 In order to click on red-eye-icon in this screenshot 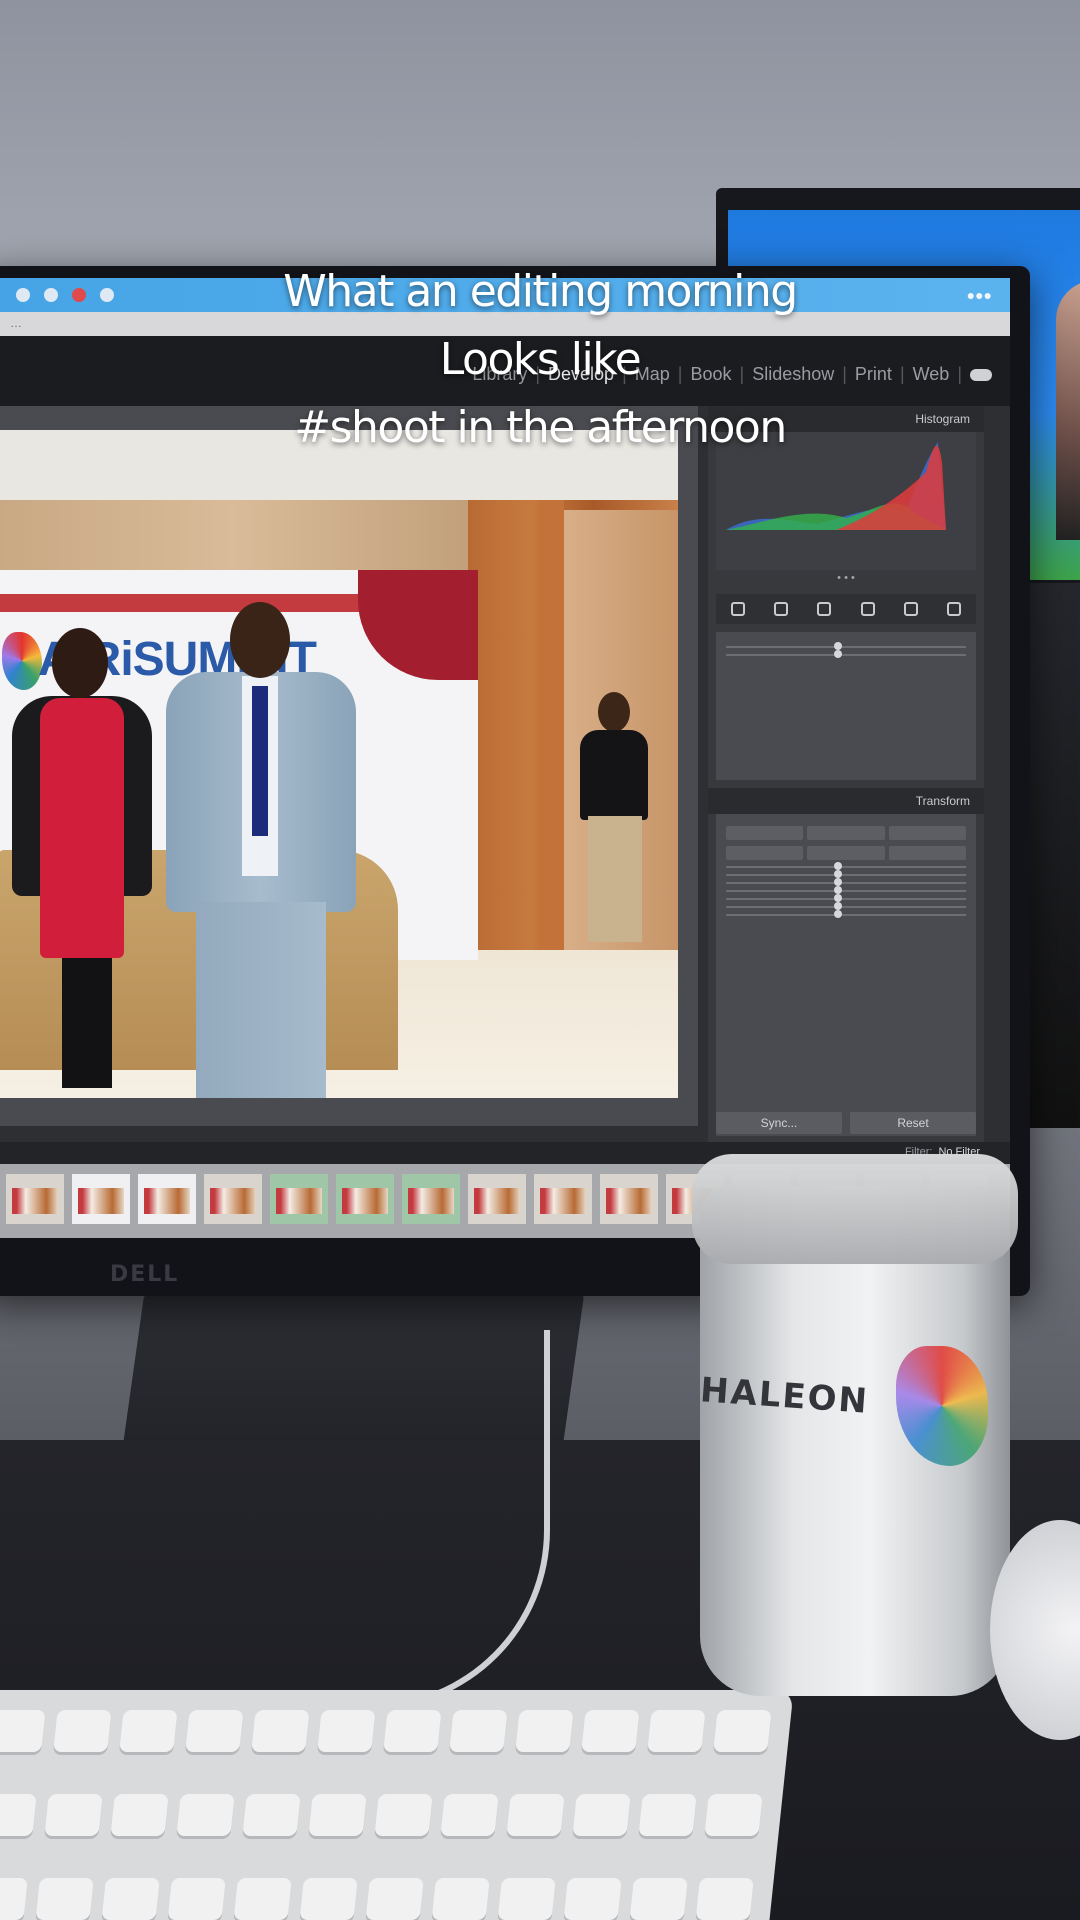, I will do `click(867, 609)`.